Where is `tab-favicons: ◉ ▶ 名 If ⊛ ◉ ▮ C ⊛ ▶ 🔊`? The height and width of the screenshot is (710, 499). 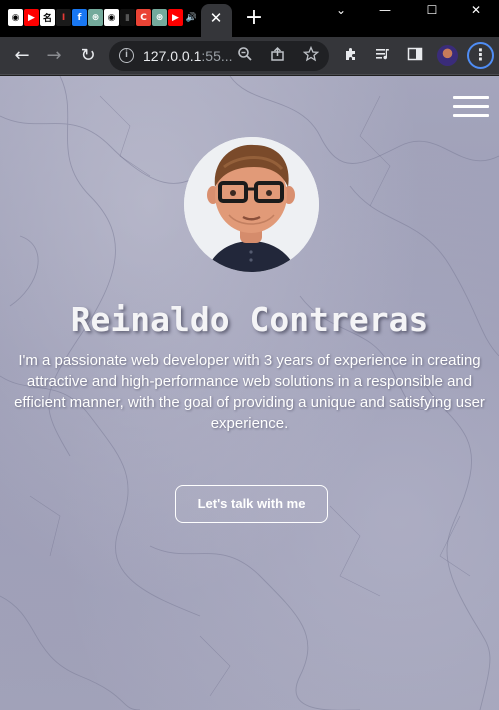
tab-favicons: ◉ ▶ 名 If ⊛ ◉ ▮ C ⊛ ▶ 🔊 is located at coordinates (104, 17).